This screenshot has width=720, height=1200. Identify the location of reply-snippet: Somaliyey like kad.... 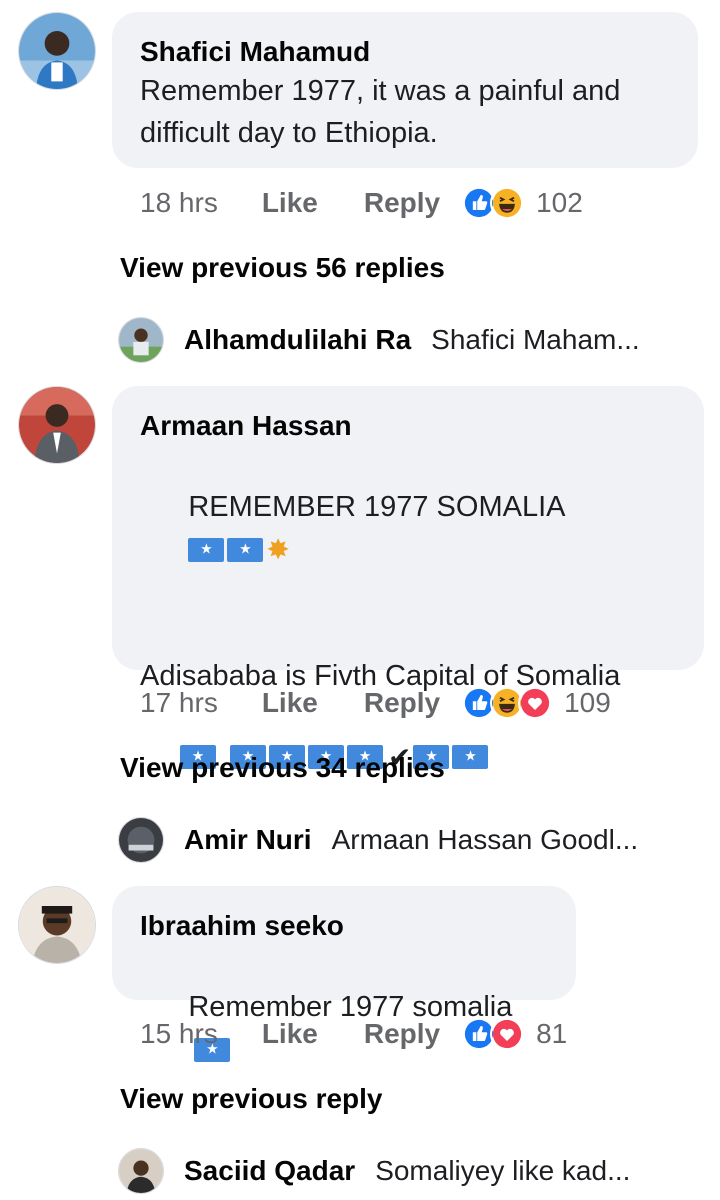
(503, 1170).